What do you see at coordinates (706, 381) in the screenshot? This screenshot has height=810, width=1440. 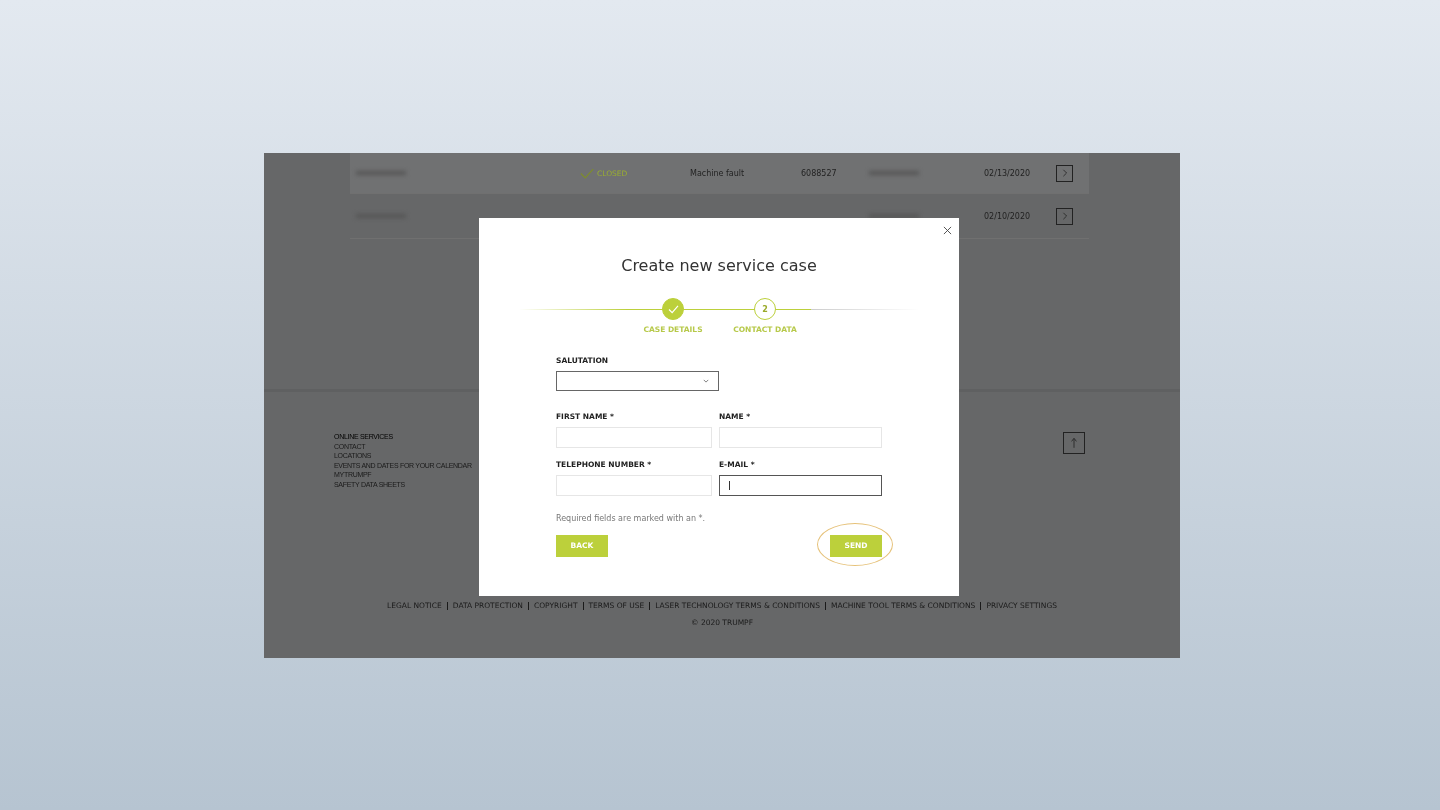 I see `chevron-down-icon` at bounding box center [706, 381].